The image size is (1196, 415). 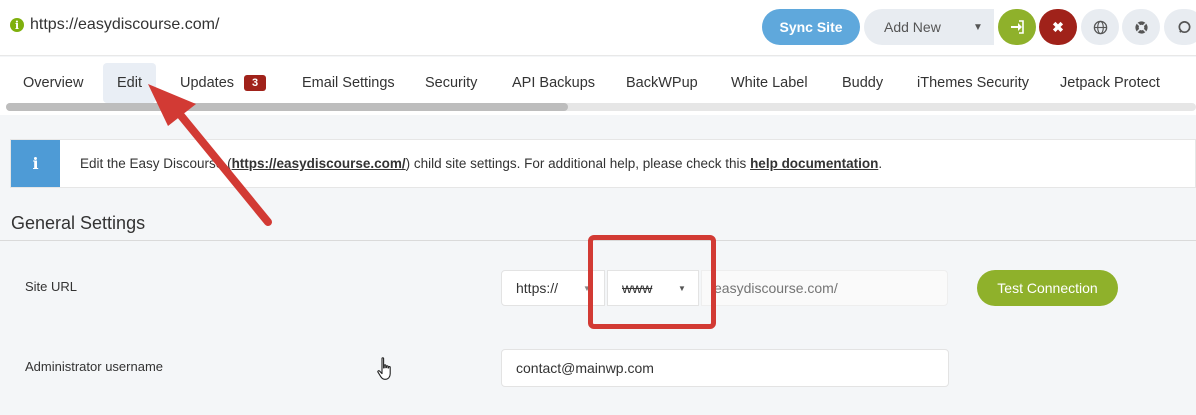 What do you see at coordinates (814, 163) in the screenshot?
I see `help-documentation-link: help documentation` at bounding box center [814, 163].